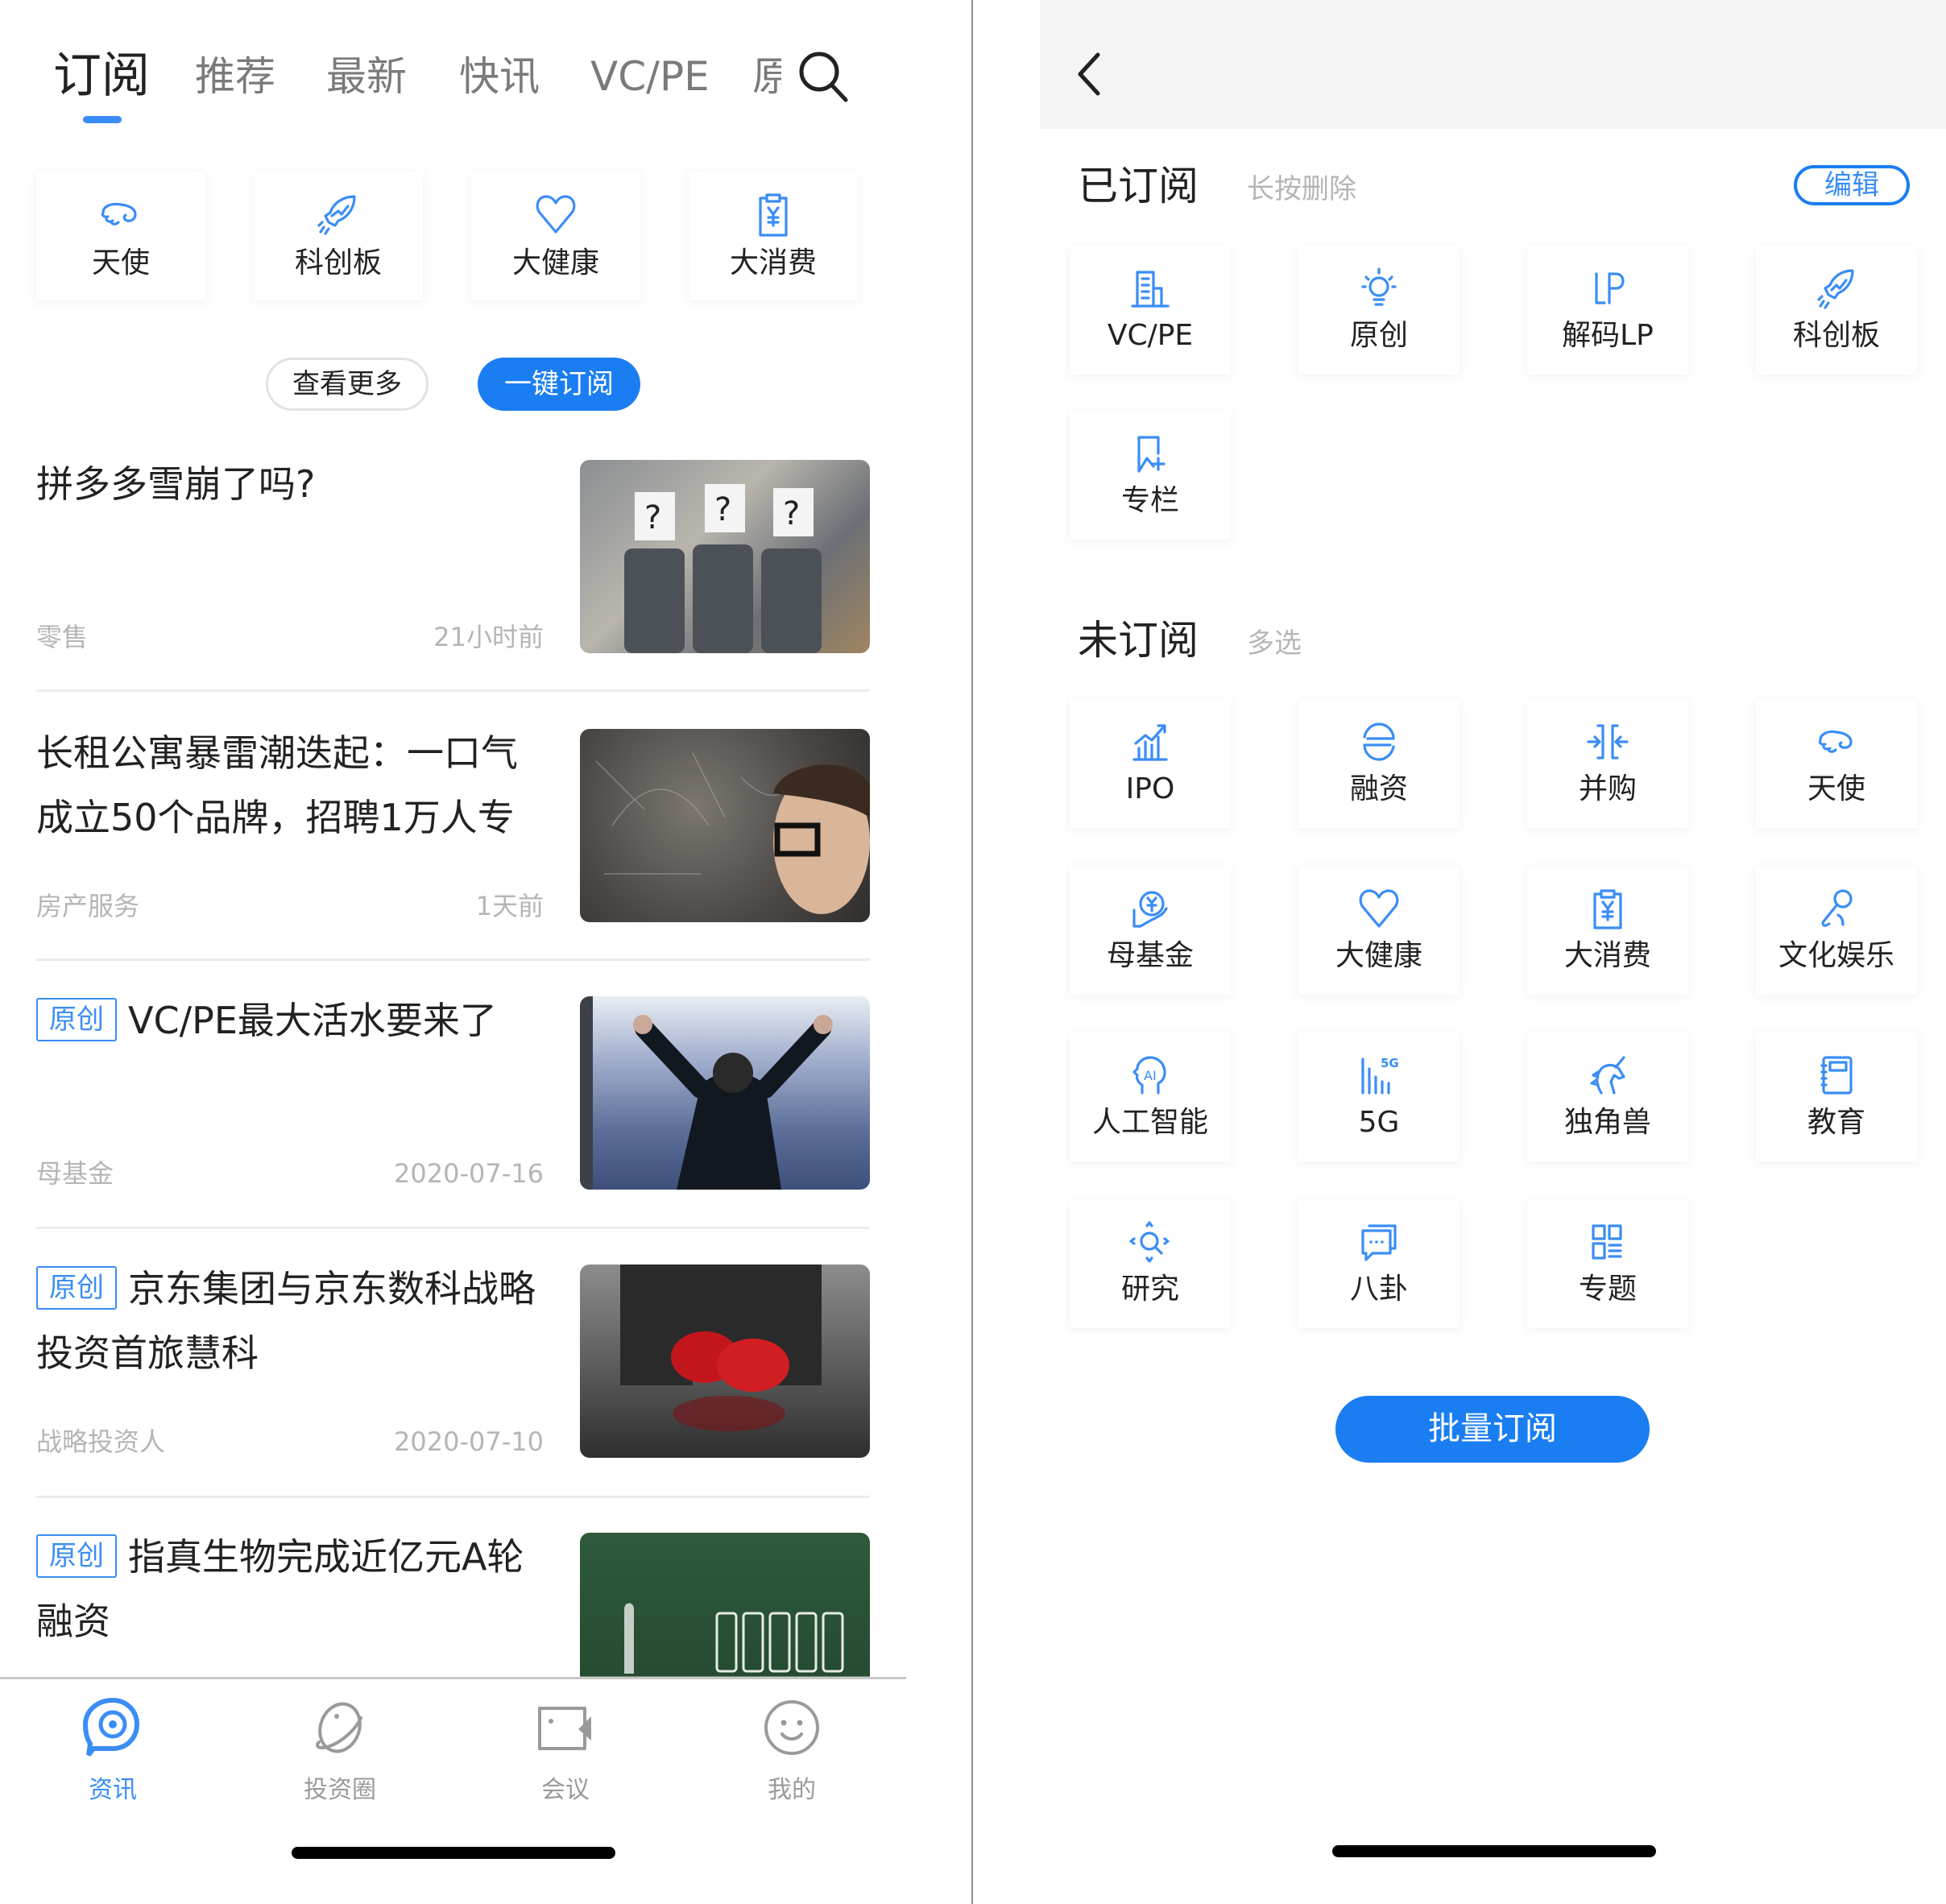  Describe the element at coordinates (1607, 288) in the screenshot. I see `lp-icon` at that location.